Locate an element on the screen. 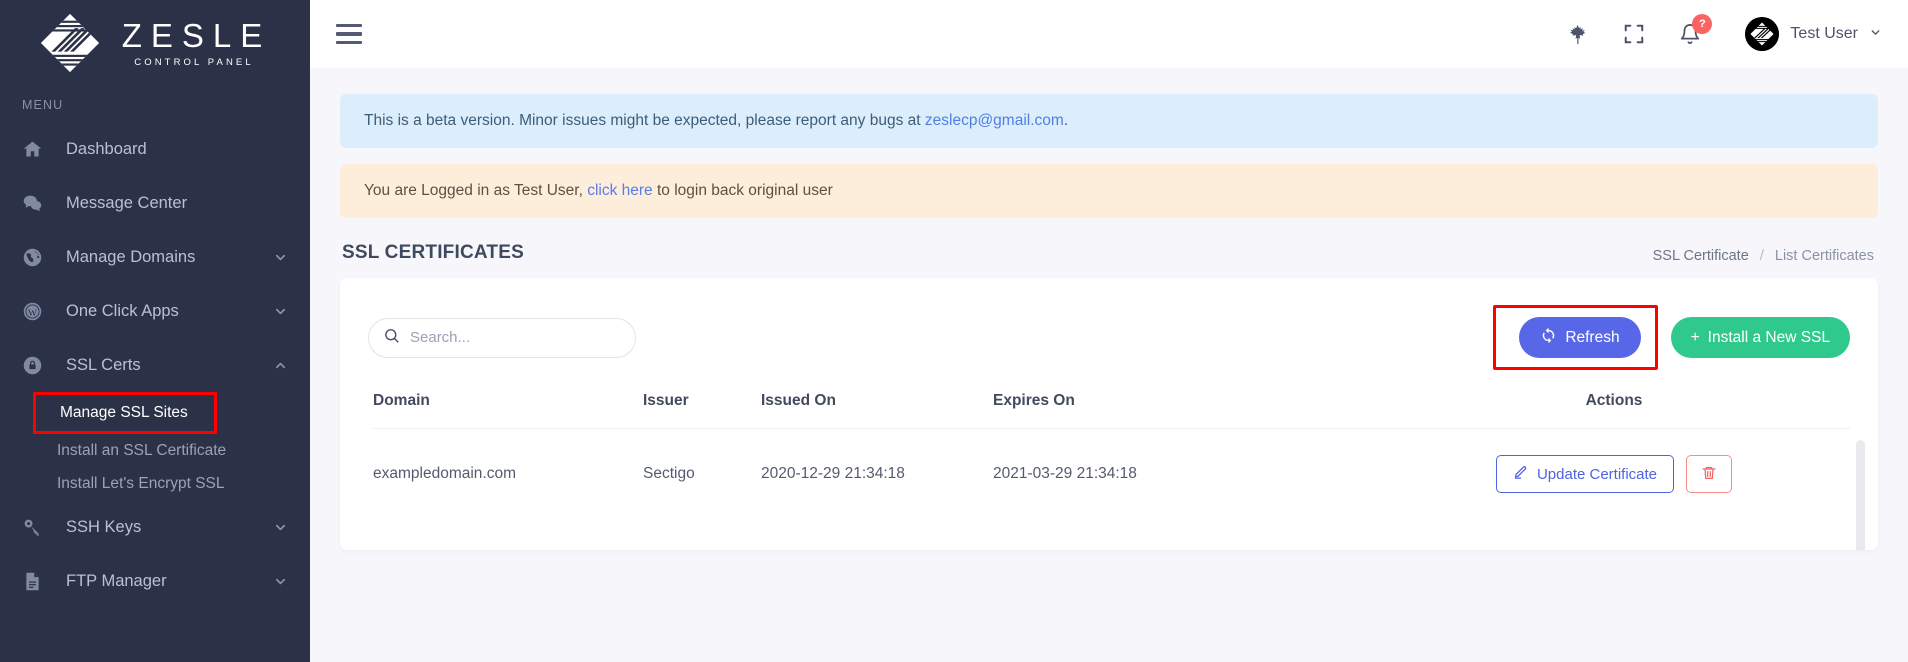 This screenshot has width=1908, height=662. click-here-link: click here is located at coordinates (619, 190).